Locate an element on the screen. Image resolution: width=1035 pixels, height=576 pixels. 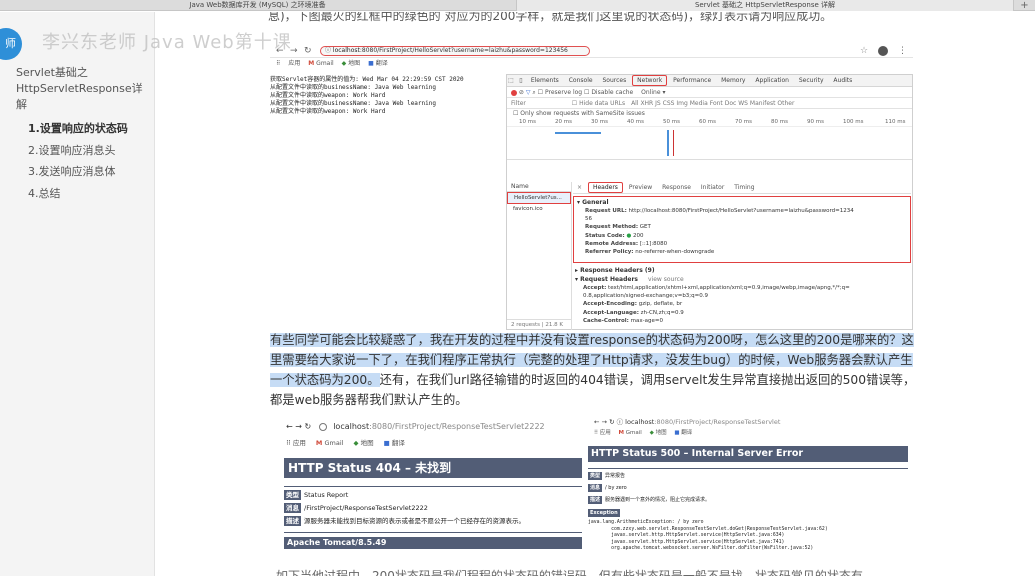
filter-option: Img is located at coordinates (682, 103).